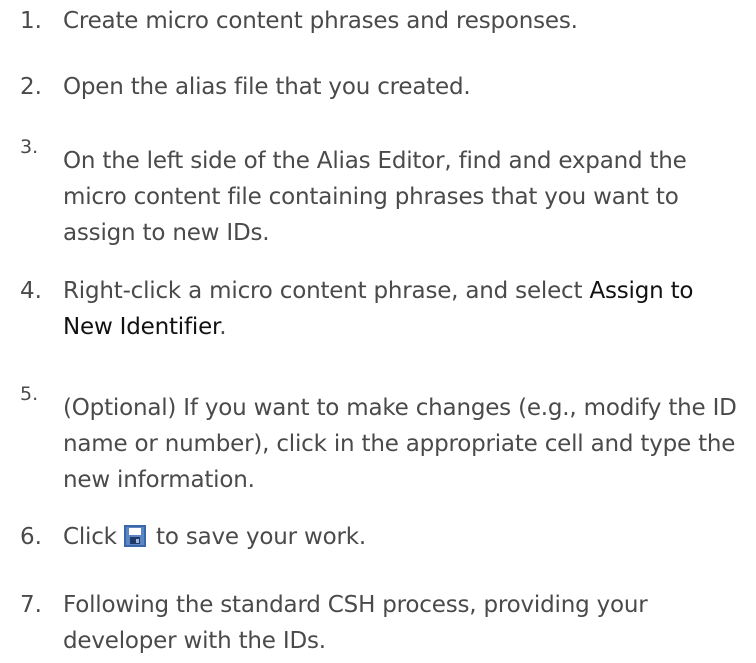  What do you see at coordinates (31, 537) in the screenshot?
I see `step-number: 6.` at bounding box center [31, 537].